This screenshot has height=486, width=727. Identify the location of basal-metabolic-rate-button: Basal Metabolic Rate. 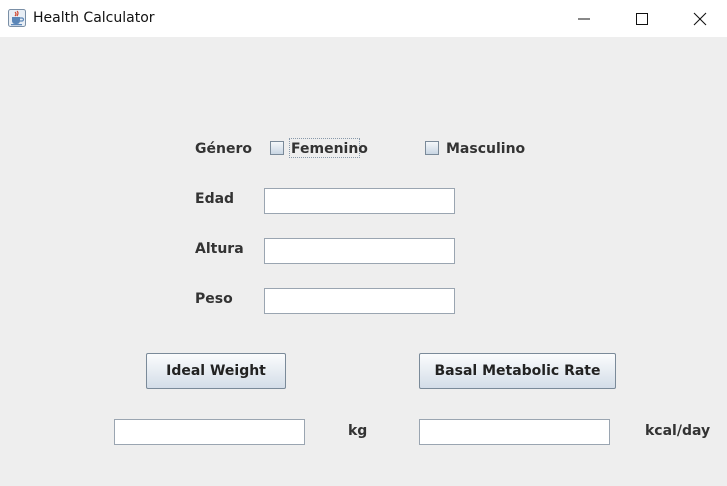
(517, 371).